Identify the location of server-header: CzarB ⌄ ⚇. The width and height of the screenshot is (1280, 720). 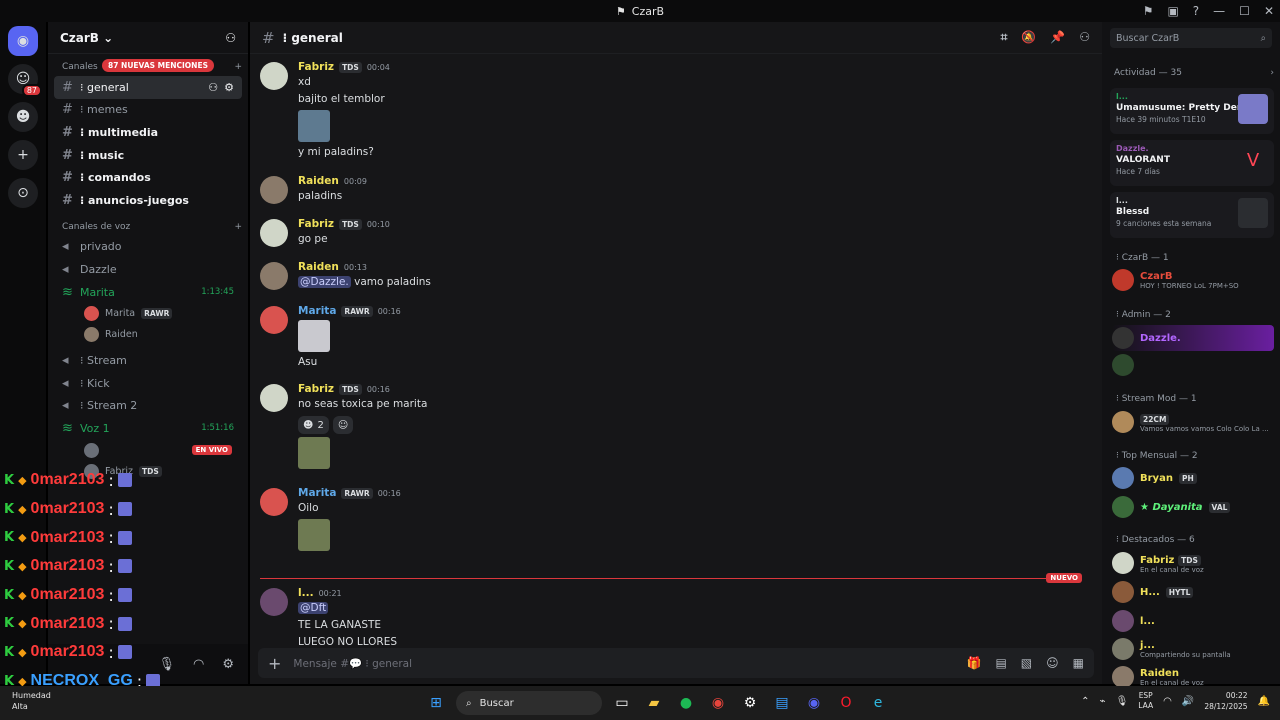
(148, 38).